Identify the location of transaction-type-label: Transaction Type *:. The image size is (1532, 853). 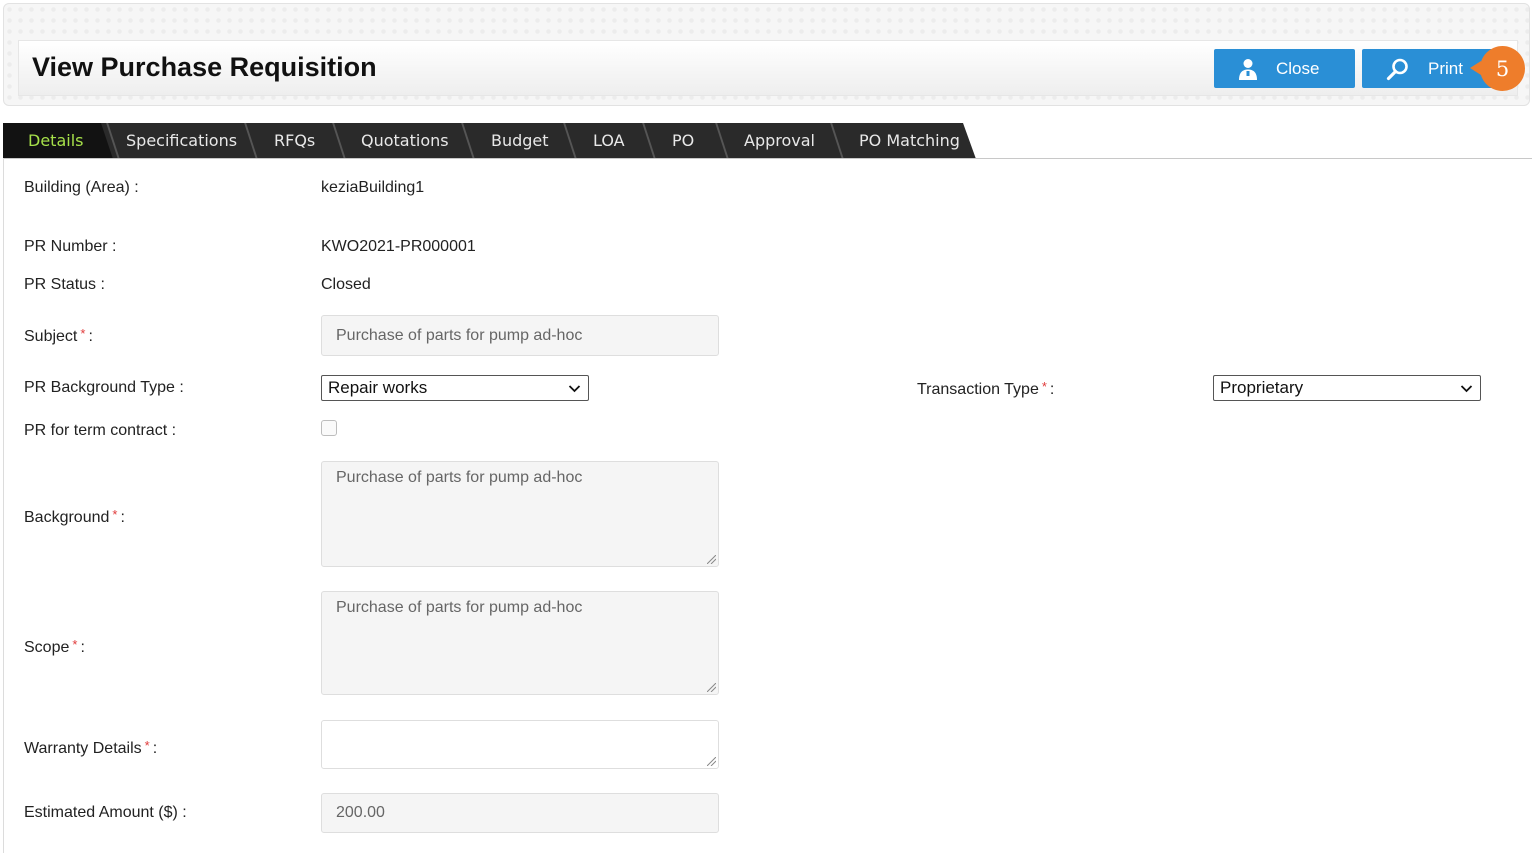
(985, 389).